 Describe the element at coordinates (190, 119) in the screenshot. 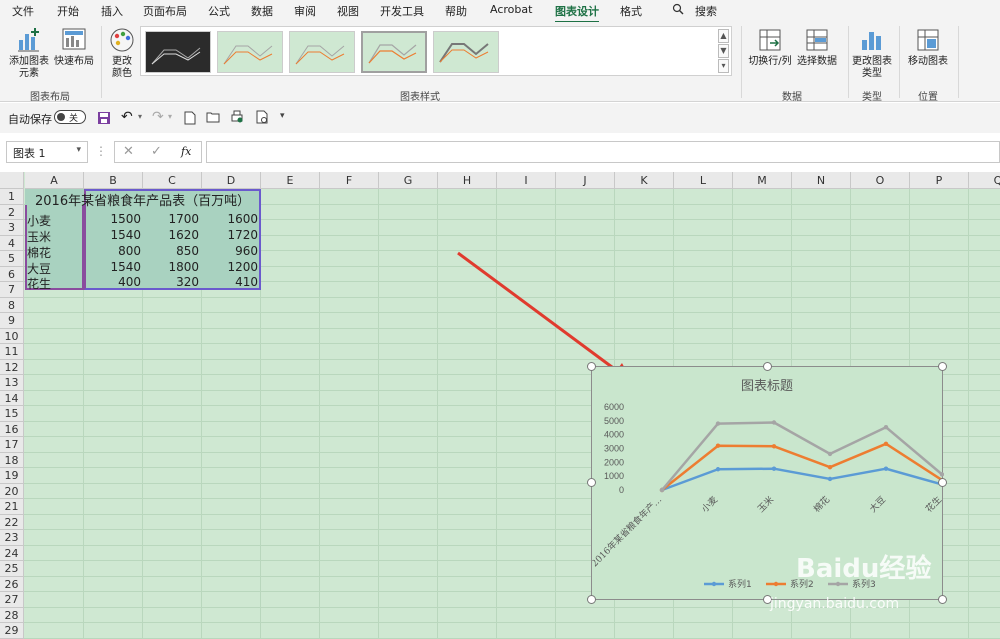

I see `new-file-icon` at that location.